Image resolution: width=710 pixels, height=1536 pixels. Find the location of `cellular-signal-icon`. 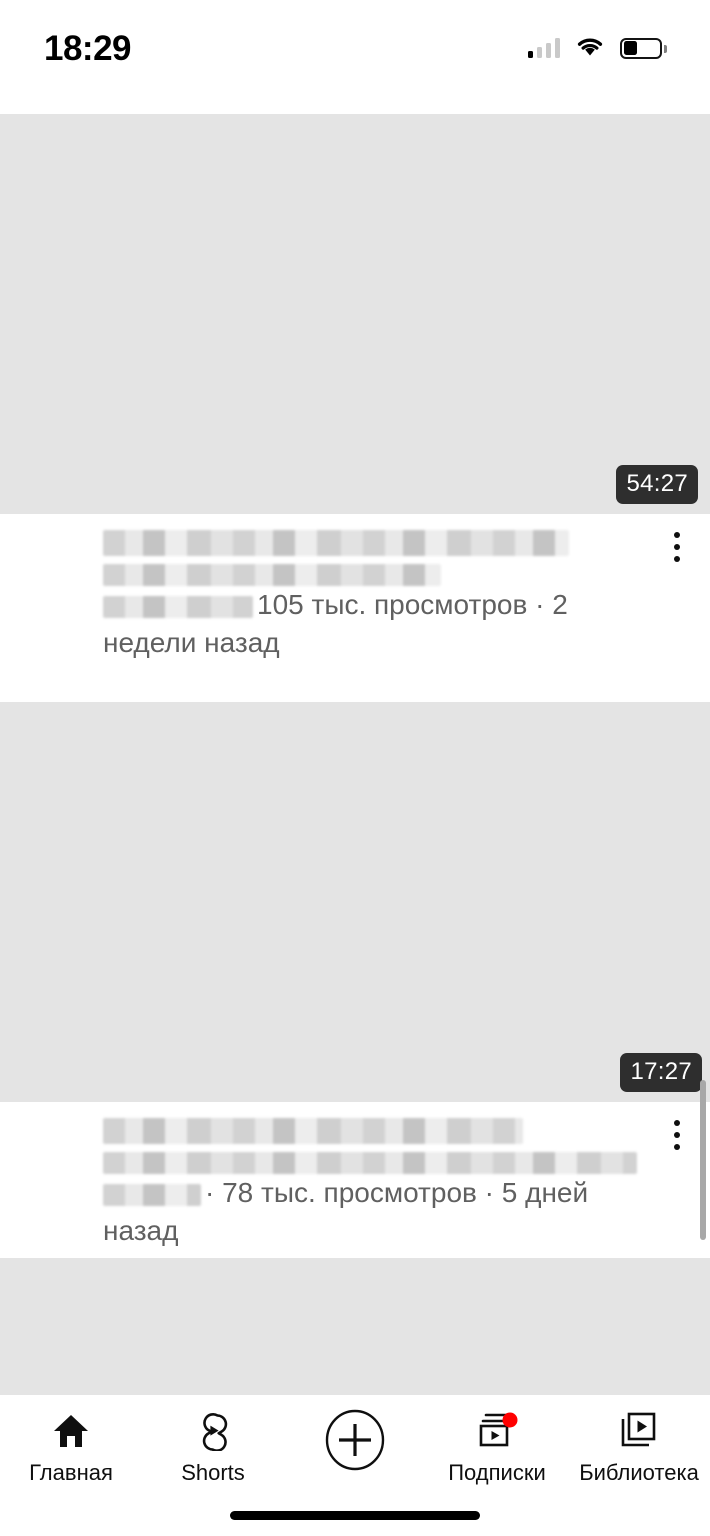

cellular-signal-icon is located at coordinates (543, 48).